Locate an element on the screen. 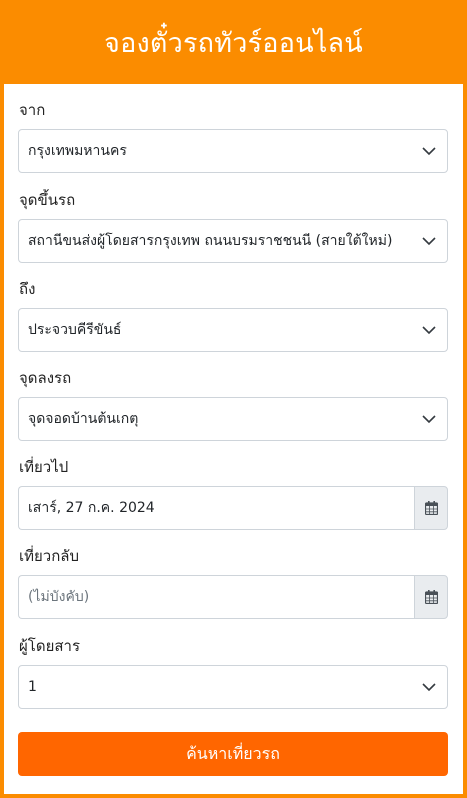 The image size is (467, 798). page-title: จองตั๋วรถทัวร์ออนไลน์ is located at coordinates (233, 43).